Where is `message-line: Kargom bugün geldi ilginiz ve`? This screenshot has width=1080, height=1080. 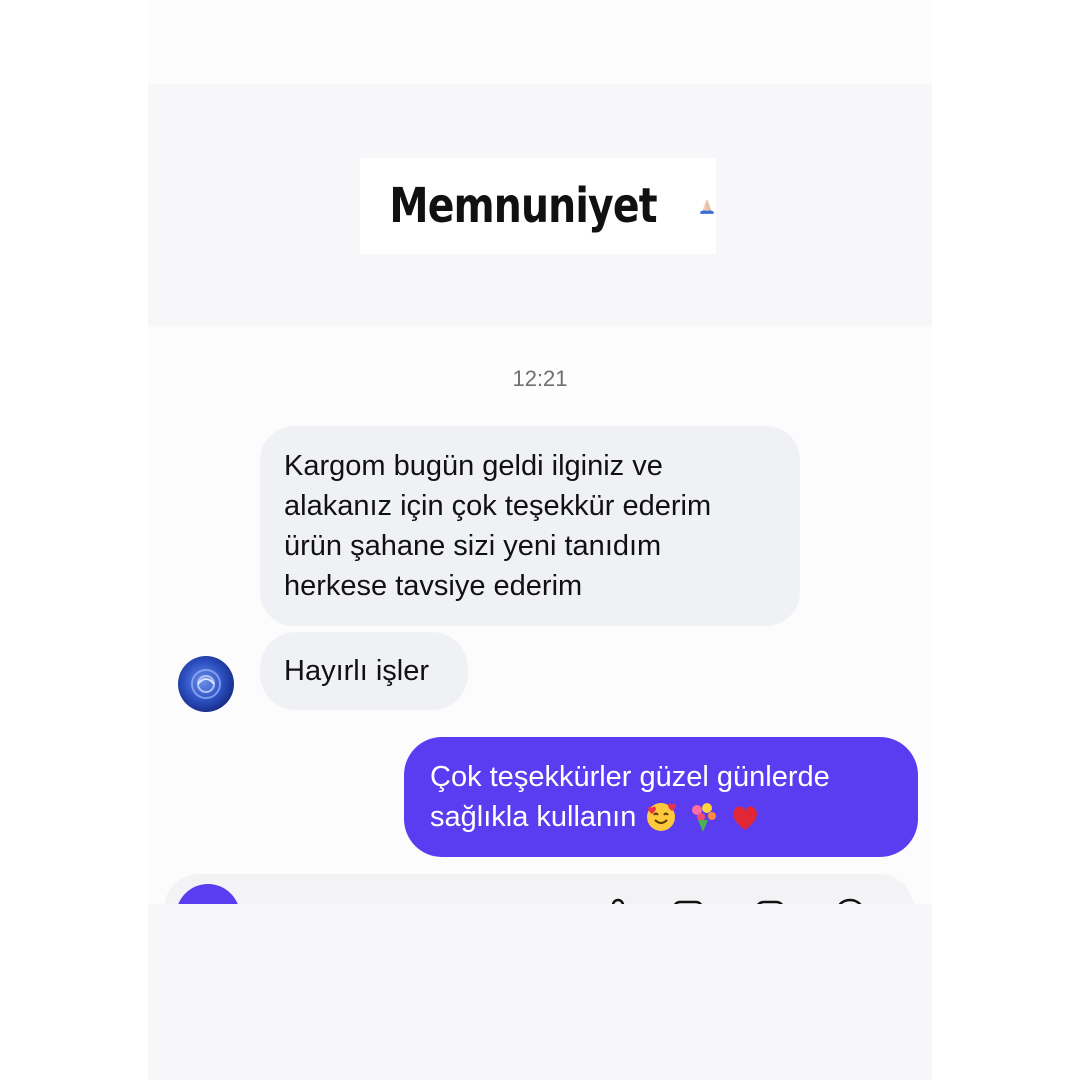
message-line: Kargom bugün geldi ilginiz ve is located at coordinates (473, 466).